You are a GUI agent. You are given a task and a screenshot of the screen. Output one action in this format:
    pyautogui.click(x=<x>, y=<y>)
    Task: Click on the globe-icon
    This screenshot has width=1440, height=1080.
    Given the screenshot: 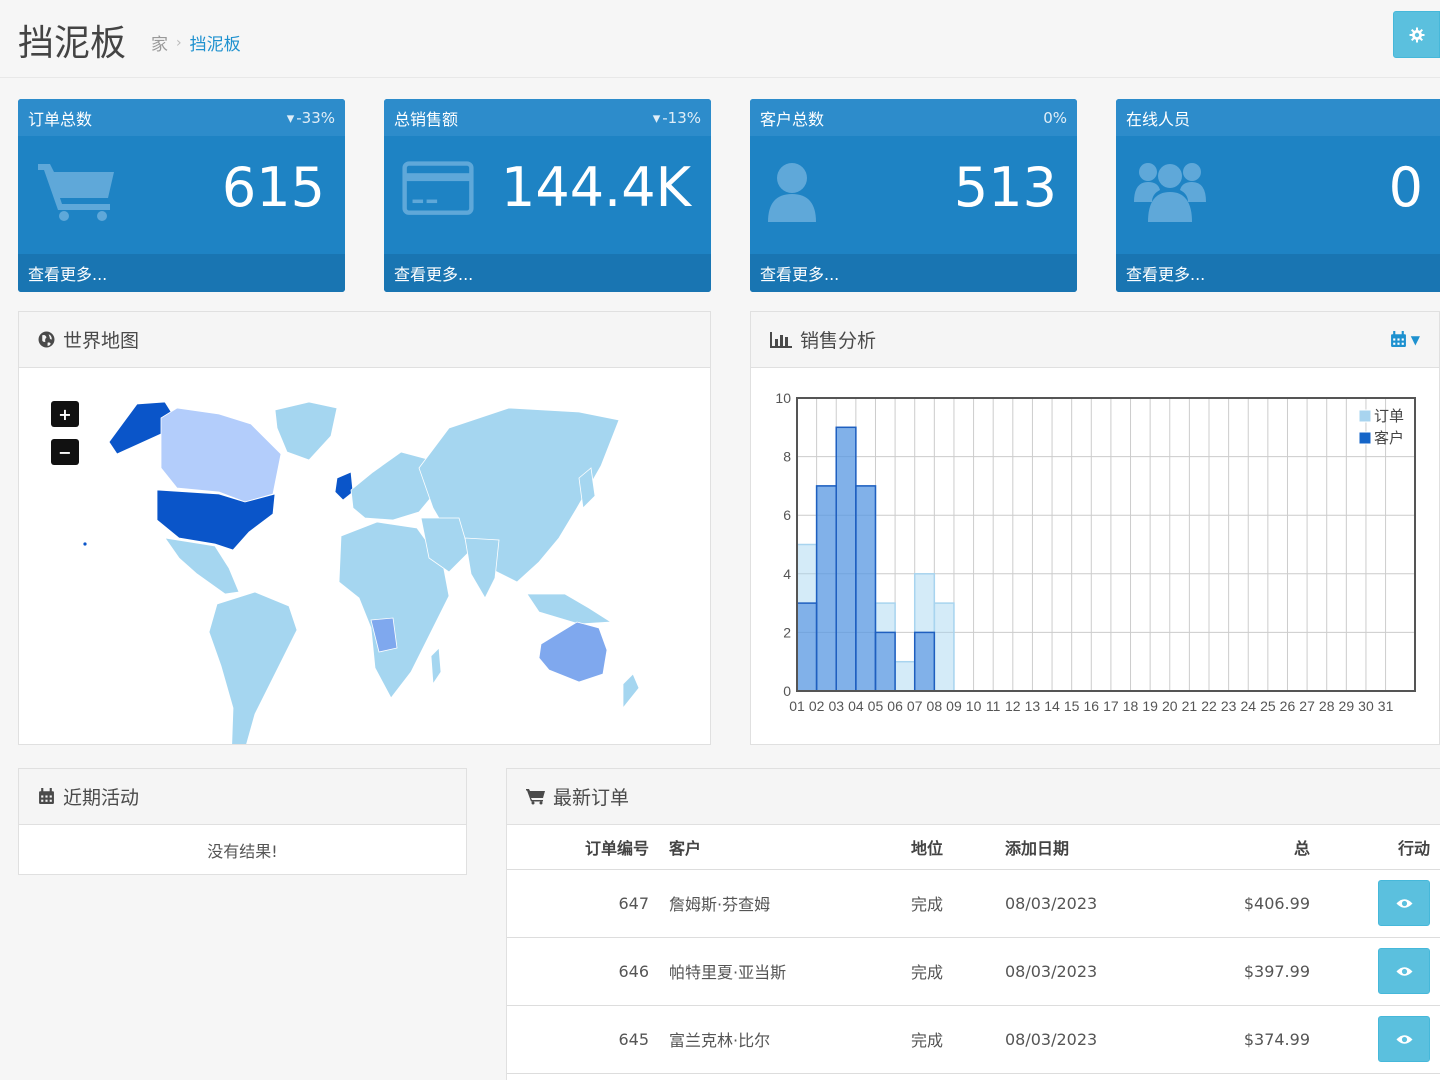 What is the action you would take?
    pyautogui.click(x=46, y=339)
    